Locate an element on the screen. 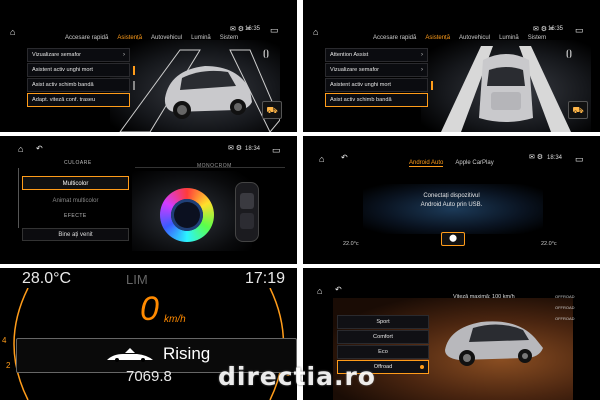  option-welcome: Bine ați venit is located at coordinates (75, 234).